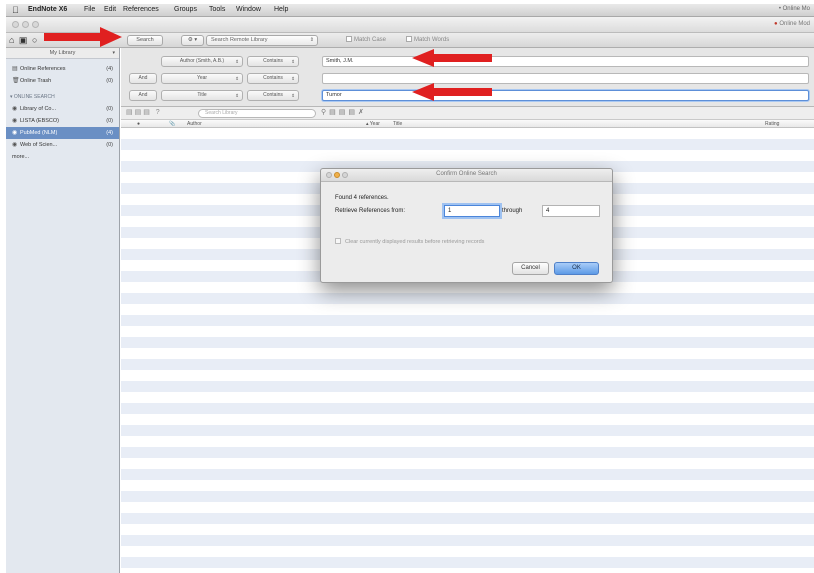  I want to click on match-words-label: Match Words, so click(432, 40).